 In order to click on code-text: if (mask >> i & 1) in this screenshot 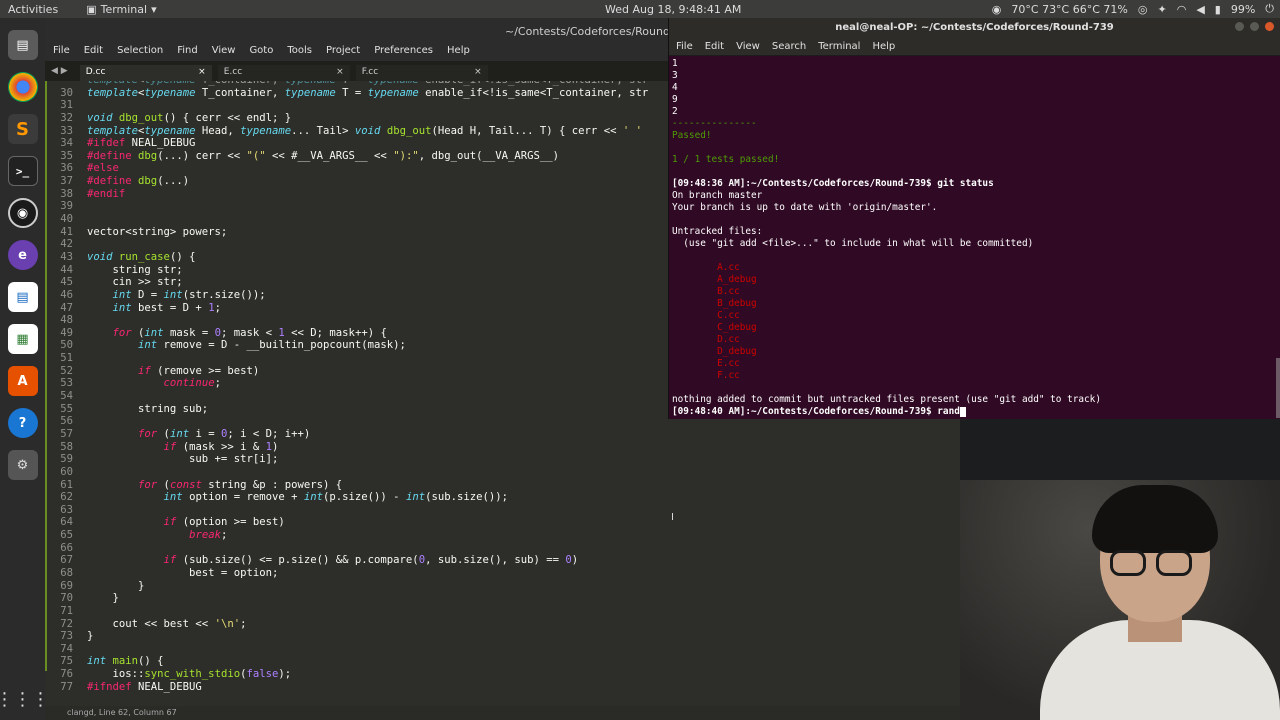, I will do `click(221, 446)`.